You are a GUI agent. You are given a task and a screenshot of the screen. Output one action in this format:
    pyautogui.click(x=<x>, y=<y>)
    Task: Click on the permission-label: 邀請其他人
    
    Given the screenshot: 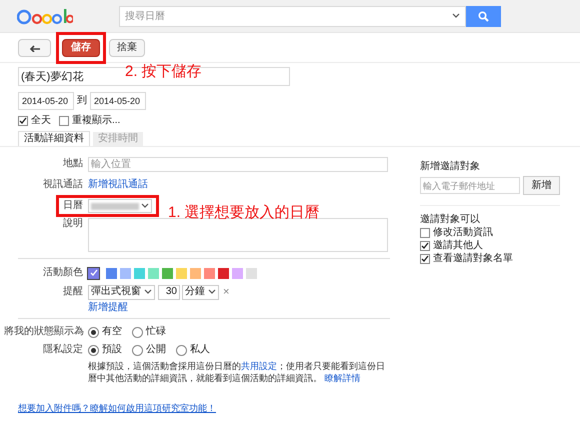 What is the action you would take?
    pyautogui.click(x=458, y=246)
    